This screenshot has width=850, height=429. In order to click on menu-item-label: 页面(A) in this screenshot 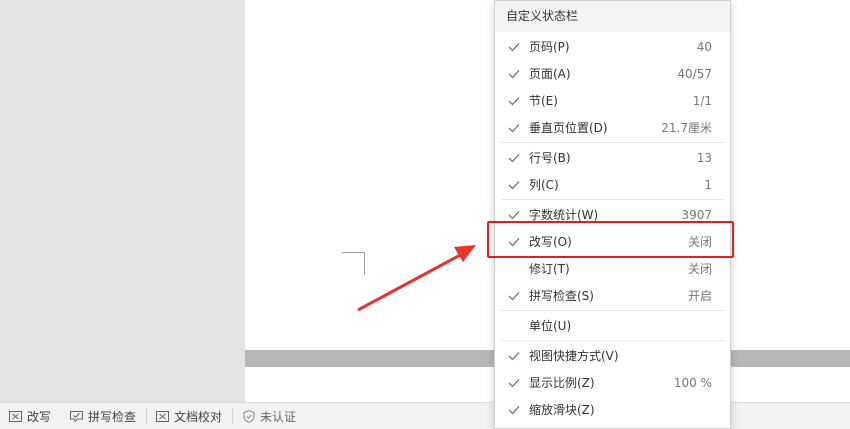, I will do `click(550, 74)`.